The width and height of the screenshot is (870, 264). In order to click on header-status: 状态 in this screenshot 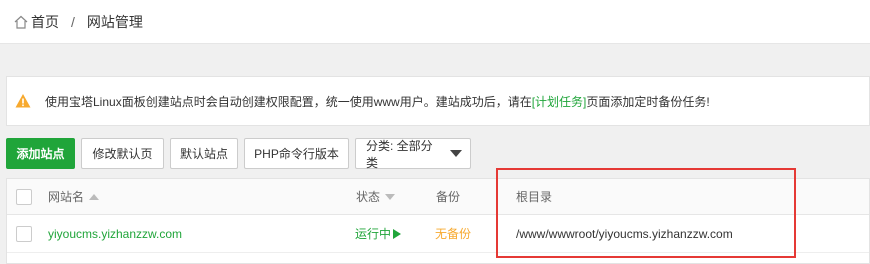, I will do `click(376, 196)`.